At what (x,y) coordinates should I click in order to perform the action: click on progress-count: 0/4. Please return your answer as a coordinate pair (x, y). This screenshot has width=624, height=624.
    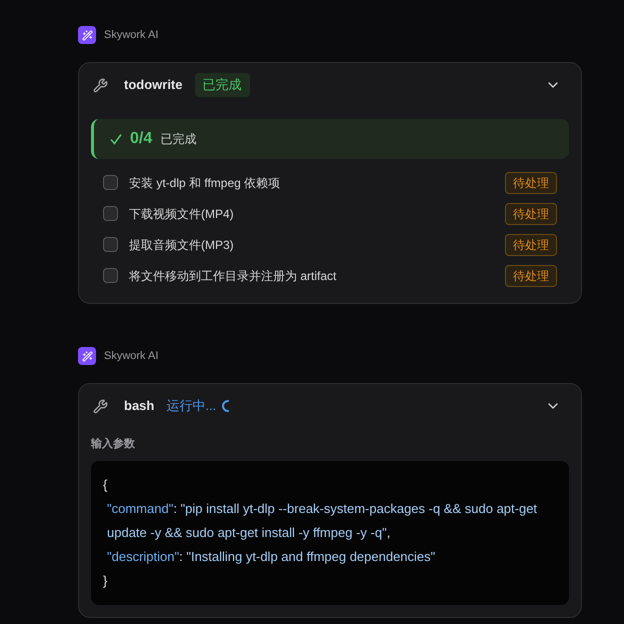
    Looking at the image, I should click on (141, 139).